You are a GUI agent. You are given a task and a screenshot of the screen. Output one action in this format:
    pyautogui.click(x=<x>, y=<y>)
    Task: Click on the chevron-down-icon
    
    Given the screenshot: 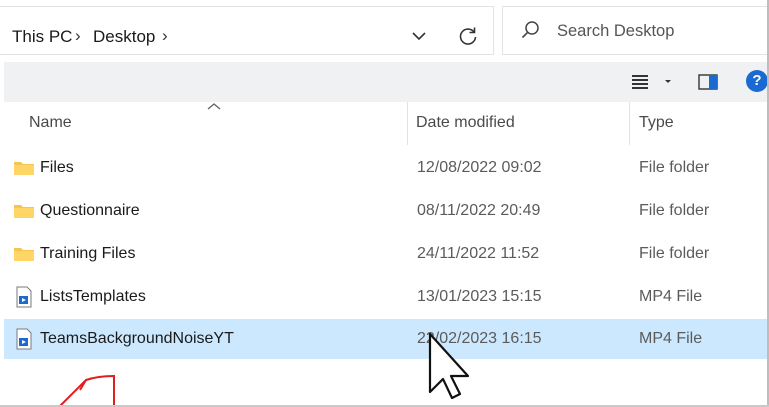 What is the action you would take?
    pyautogui.click(x=419, y=36)
    